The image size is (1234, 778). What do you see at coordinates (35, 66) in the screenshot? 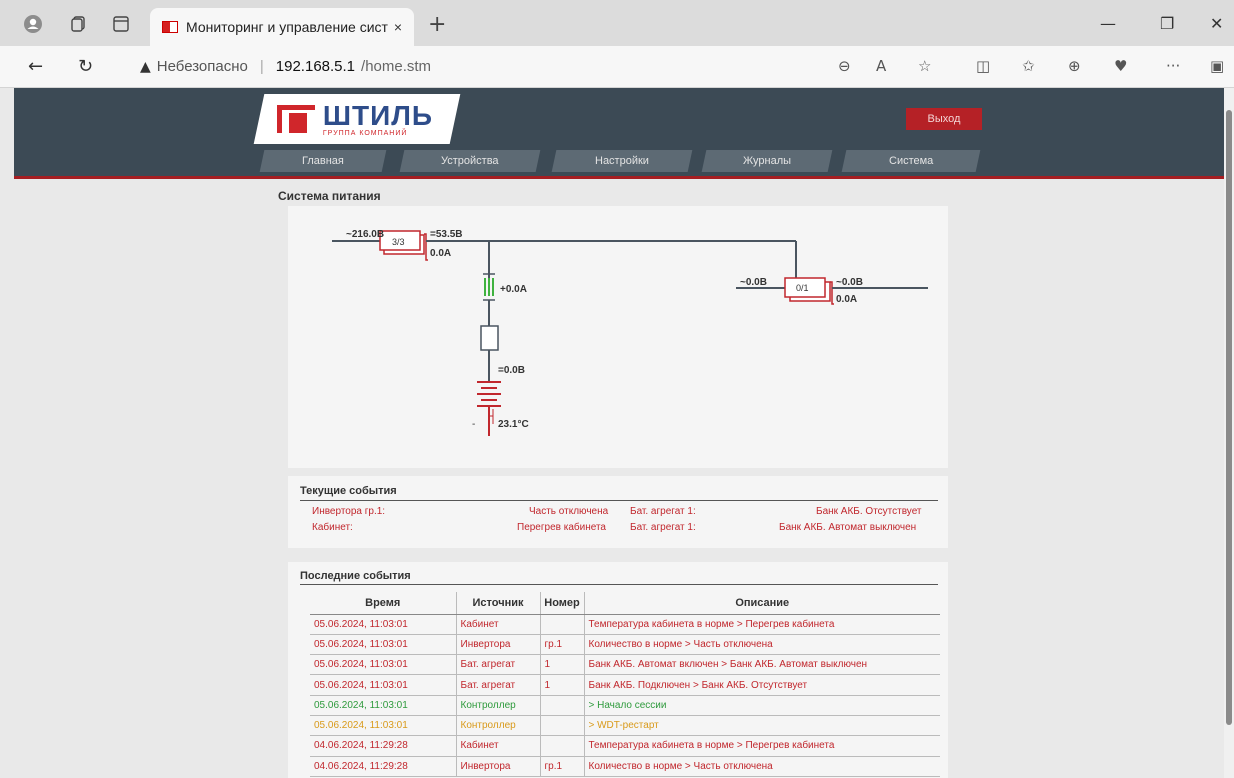
I see `back-icon: ←` at bounding box center [35, 66].